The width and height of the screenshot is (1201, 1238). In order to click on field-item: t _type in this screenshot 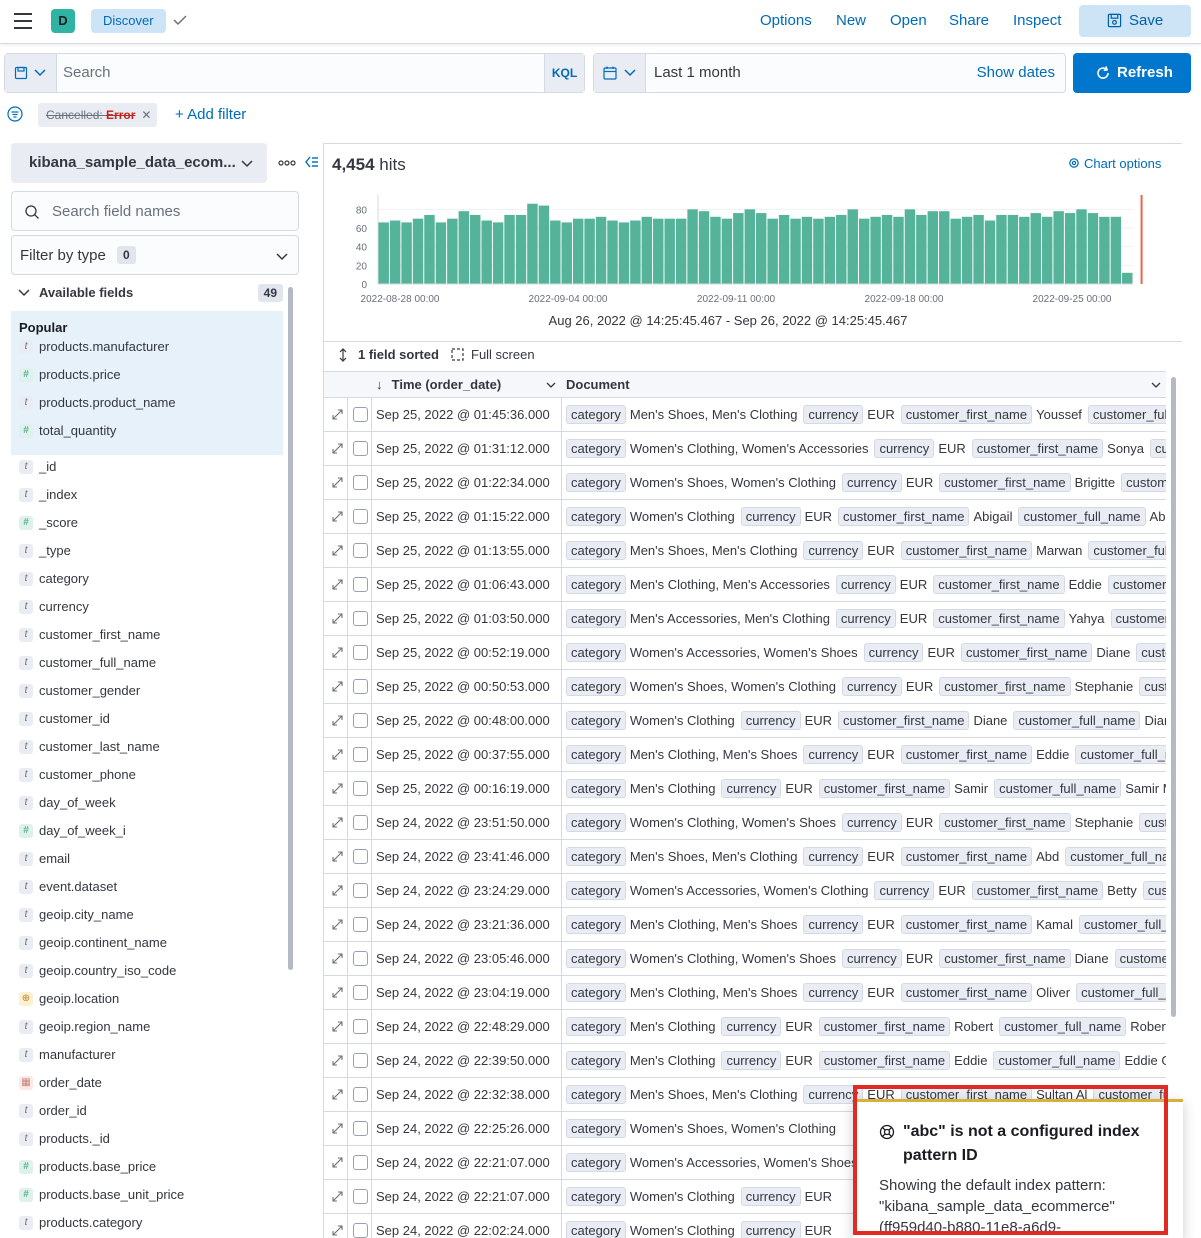, I will do `click(150, 551)`.